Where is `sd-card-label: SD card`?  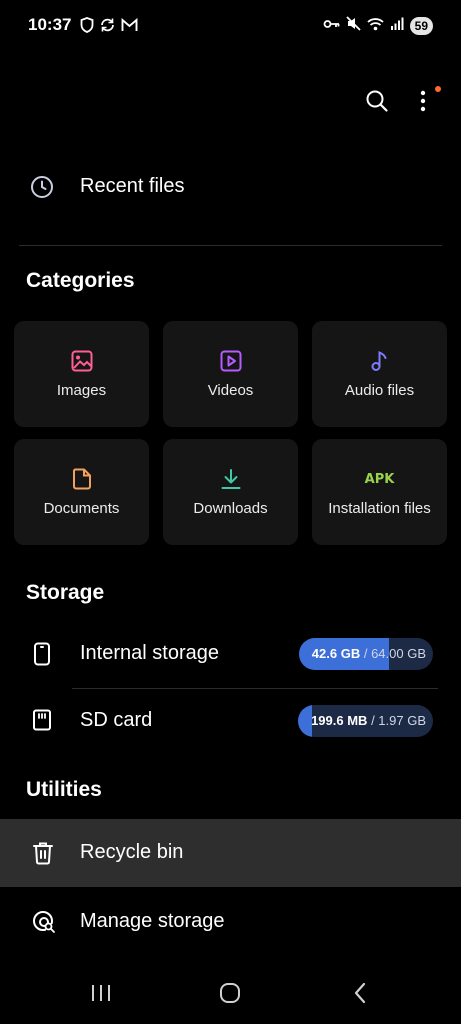 sd-card-label: SD card is located at coordinates (116, 720).